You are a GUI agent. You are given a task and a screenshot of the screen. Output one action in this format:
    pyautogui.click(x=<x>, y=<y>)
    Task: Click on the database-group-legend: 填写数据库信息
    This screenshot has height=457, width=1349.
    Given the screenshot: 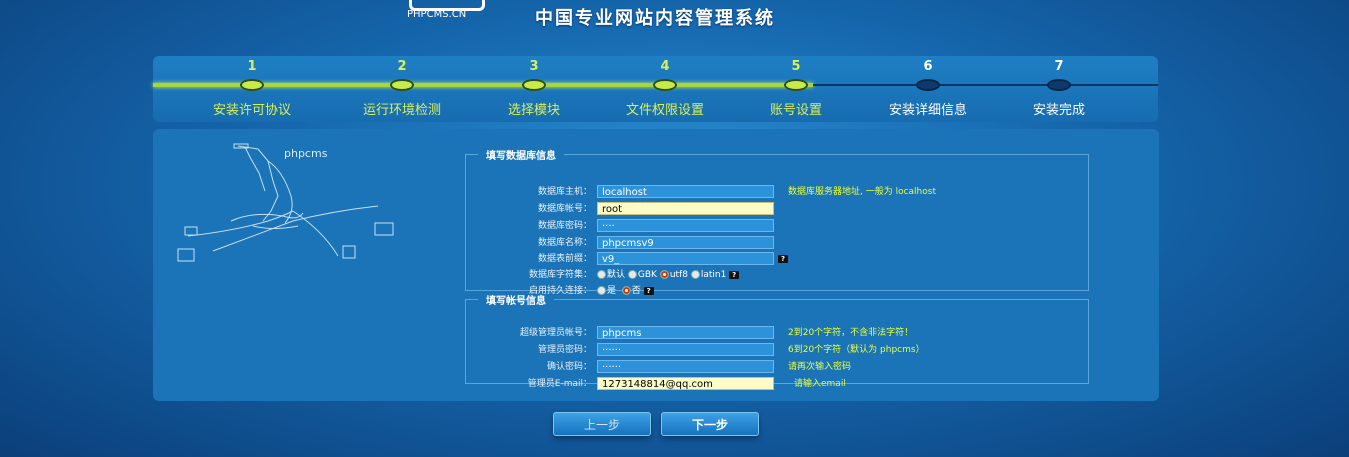 What is the action you would take?
    pyautogui.click(x=521, y=156)
    